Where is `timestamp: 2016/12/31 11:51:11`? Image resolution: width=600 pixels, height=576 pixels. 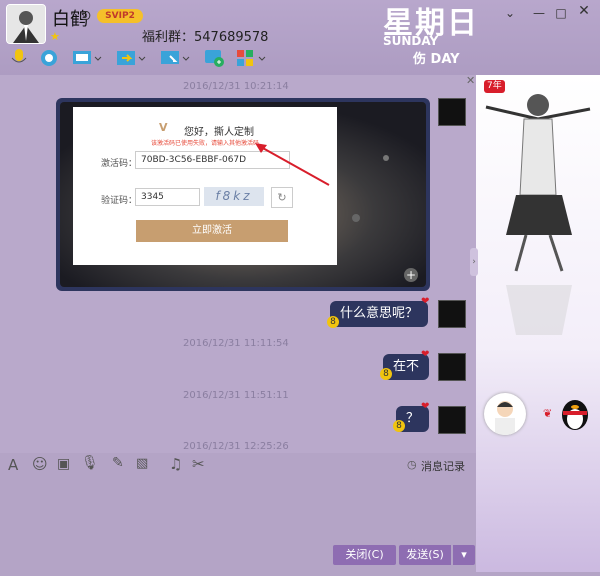
timestamp: 2016/12/31 11:51:11 is located at coordinates (236, 395).